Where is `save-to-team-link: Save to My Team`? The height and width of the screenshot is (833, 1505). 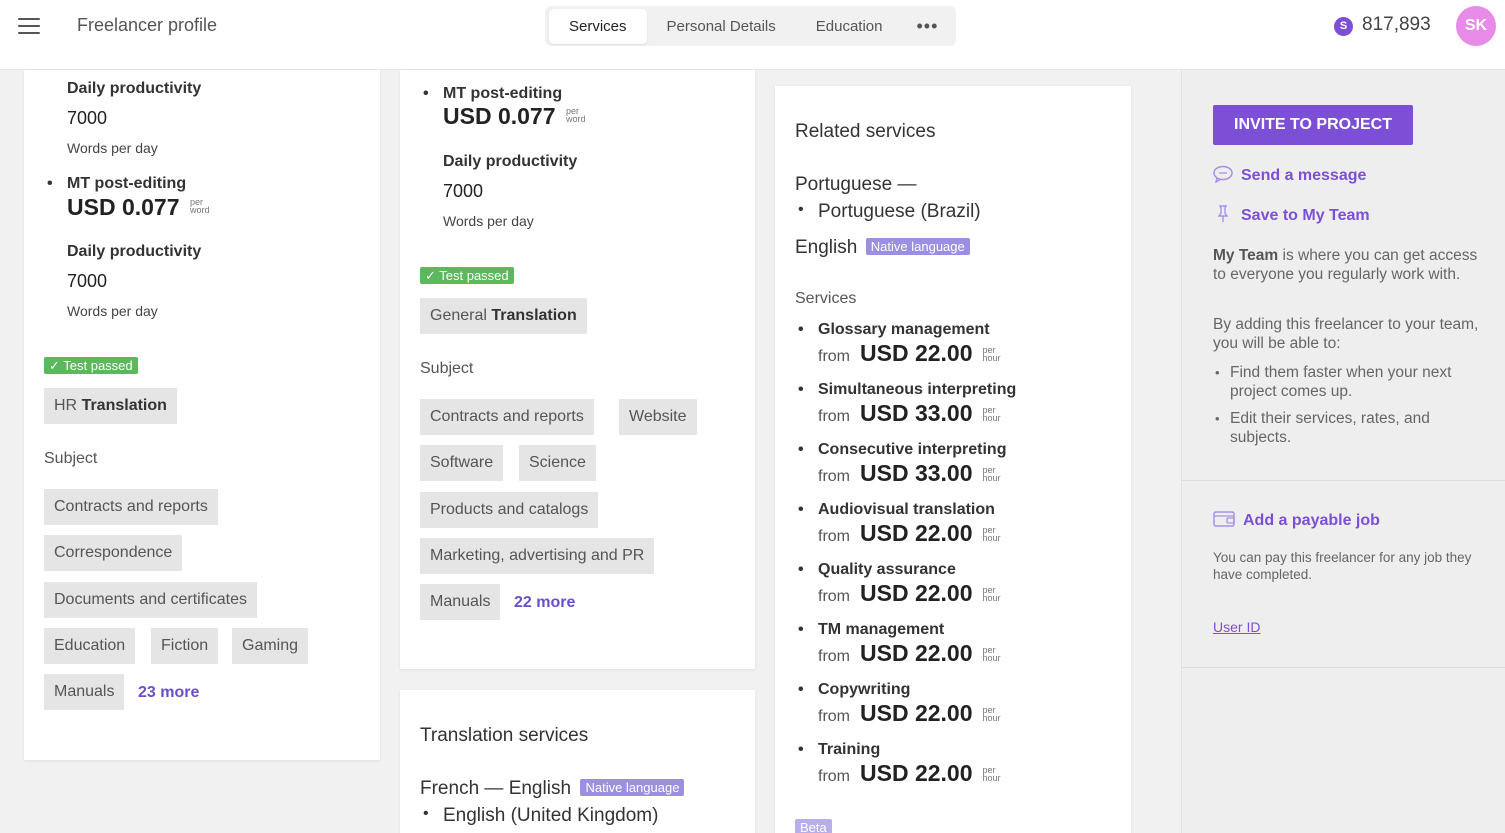
save-to-team-link: Save to My Team is located at coordinates (1291, 215).